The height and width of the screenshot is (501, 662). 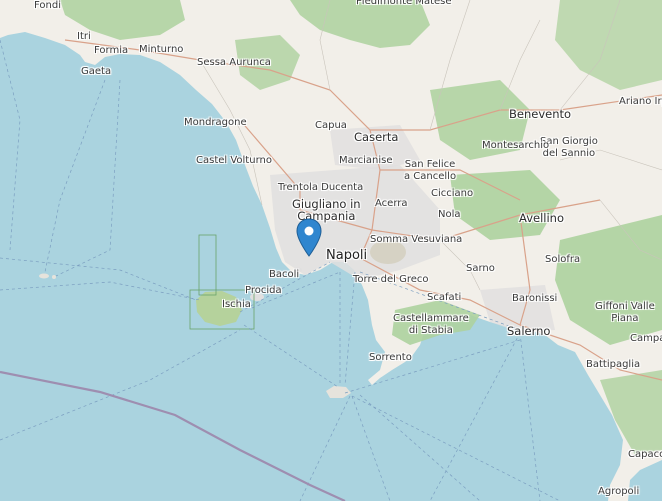 I want to click on castellammare-line2: di Stabia, so click(x=430, y=330).